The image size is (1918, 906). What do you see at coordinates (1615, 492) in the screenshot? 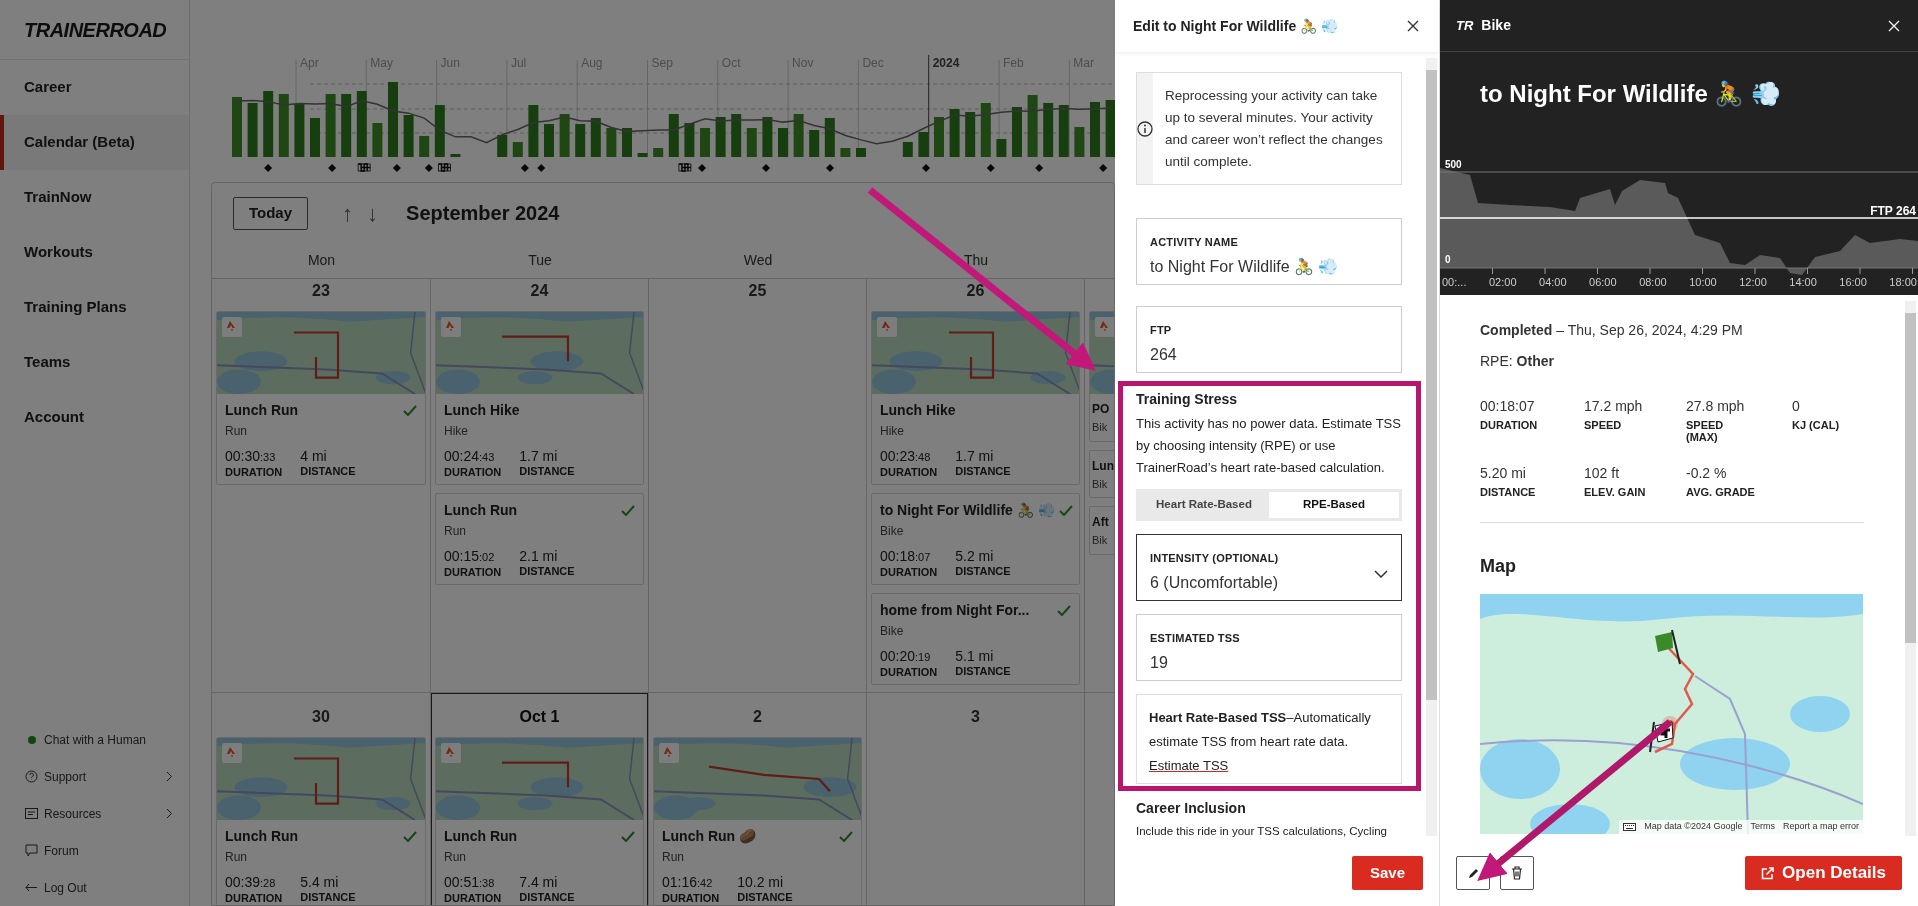
I see `stat-label: ELEV. GAIN` at bounding box center [1615, 492].